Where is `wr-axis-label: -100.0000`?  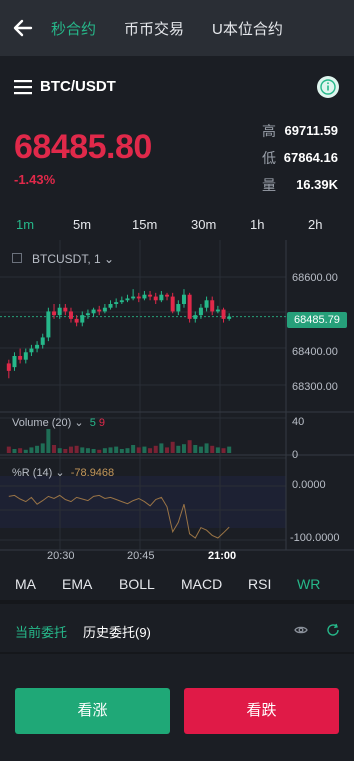 wr-axis-label: -100.0000 is located at coordinates (315, 538).